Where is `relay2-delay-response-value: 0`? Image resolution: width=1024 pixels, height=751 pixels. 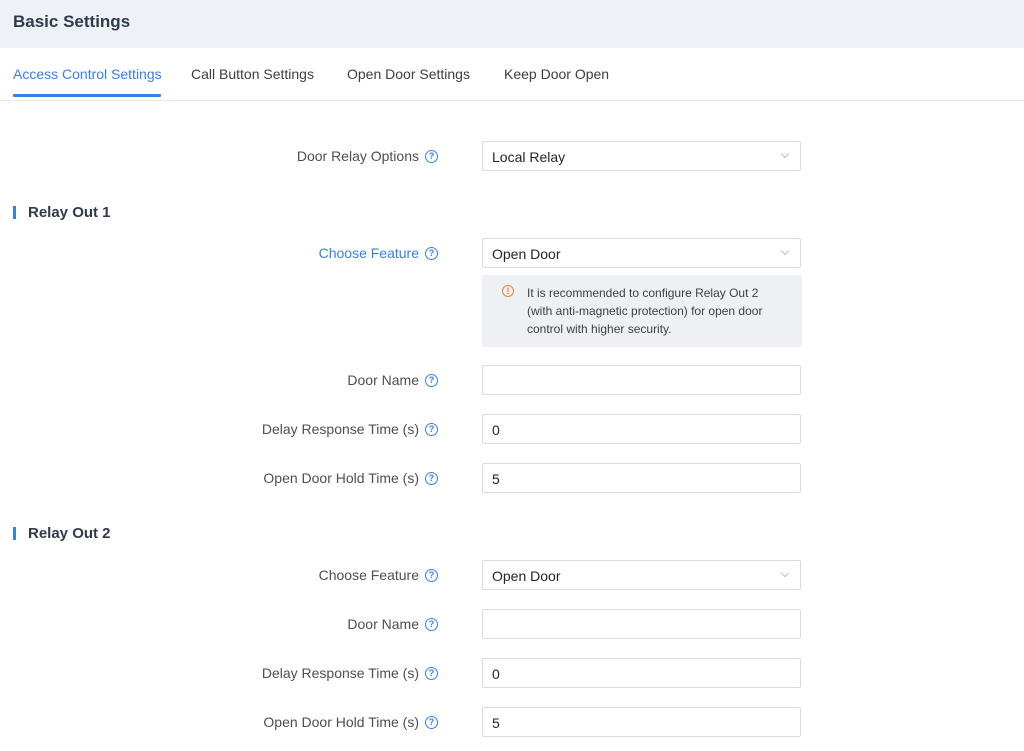 relay2-delay-response-value: 0 is located at coordinates (496, 674).